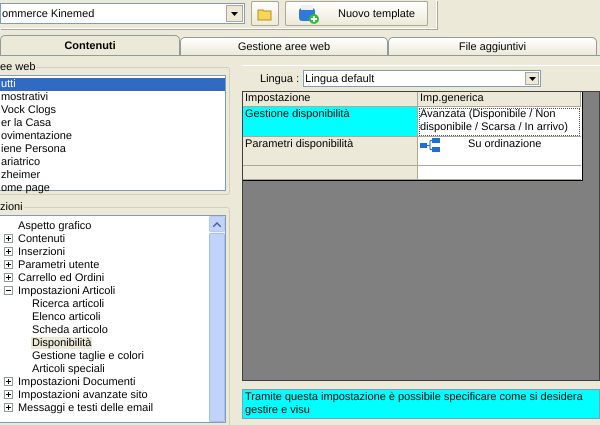 The image size is (600, 425). Describe the element at coordinates (41, 238) in the screenshot. I see `tree-item: Contenuti` at that location.